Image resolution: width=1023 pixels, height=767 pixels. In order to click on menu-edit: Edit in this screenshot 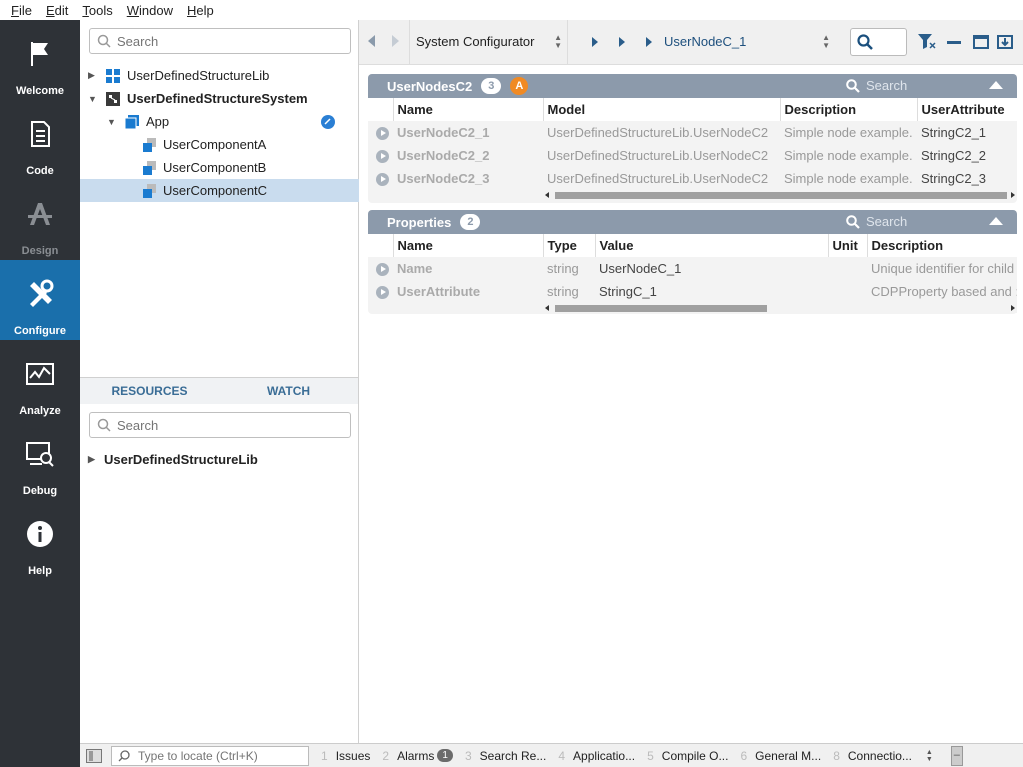, I will do `click(57, 10)`.